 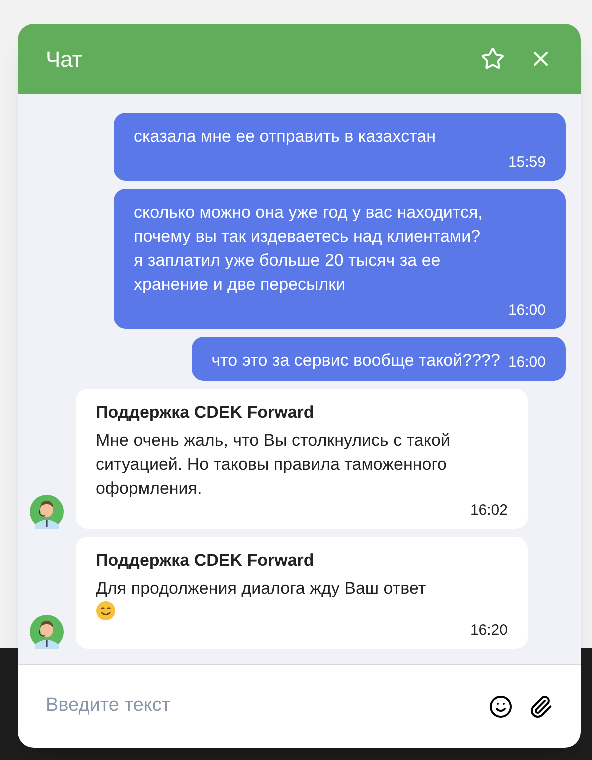 I want to click on message-text: что это за сервис вообще такой????, so click(x=356, y=361).